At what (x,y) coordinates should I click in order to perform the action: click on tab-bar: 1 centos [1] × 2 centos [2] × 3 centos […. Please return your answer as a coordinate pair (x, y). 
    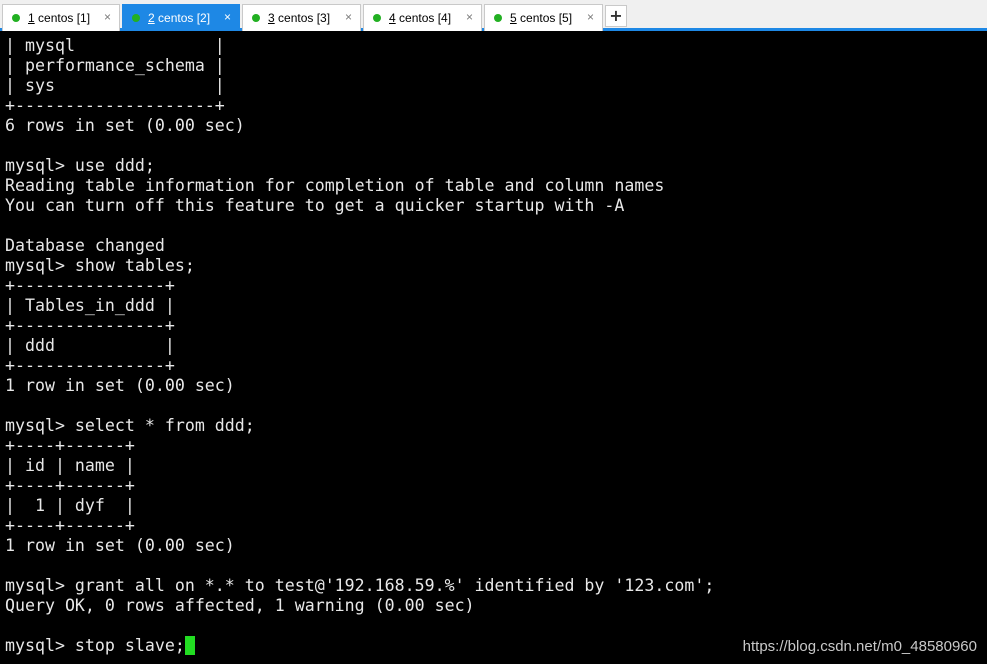
    Looking at the image, I should click on (493, 15).